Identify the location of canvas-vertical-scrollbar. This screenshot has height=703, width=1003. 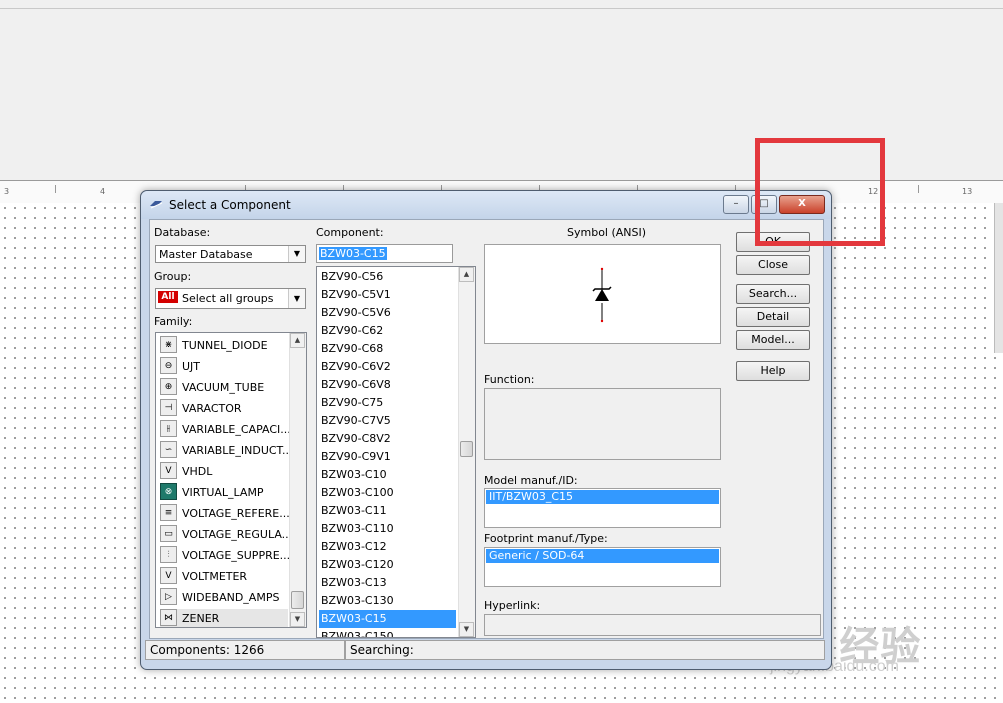
(998, 278).